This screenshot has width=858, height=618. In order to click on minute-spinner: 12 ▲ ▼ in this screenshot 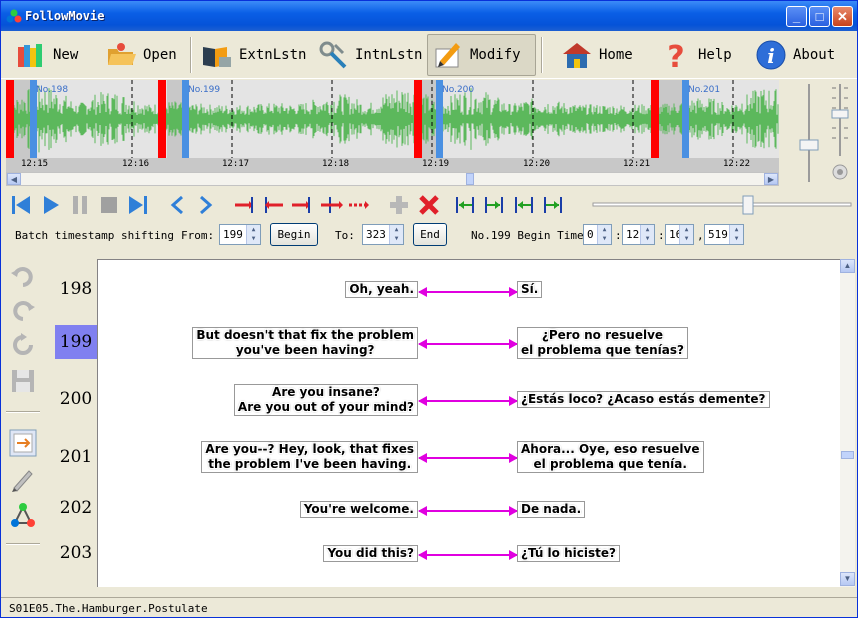, I will do `click(638, 234)`.